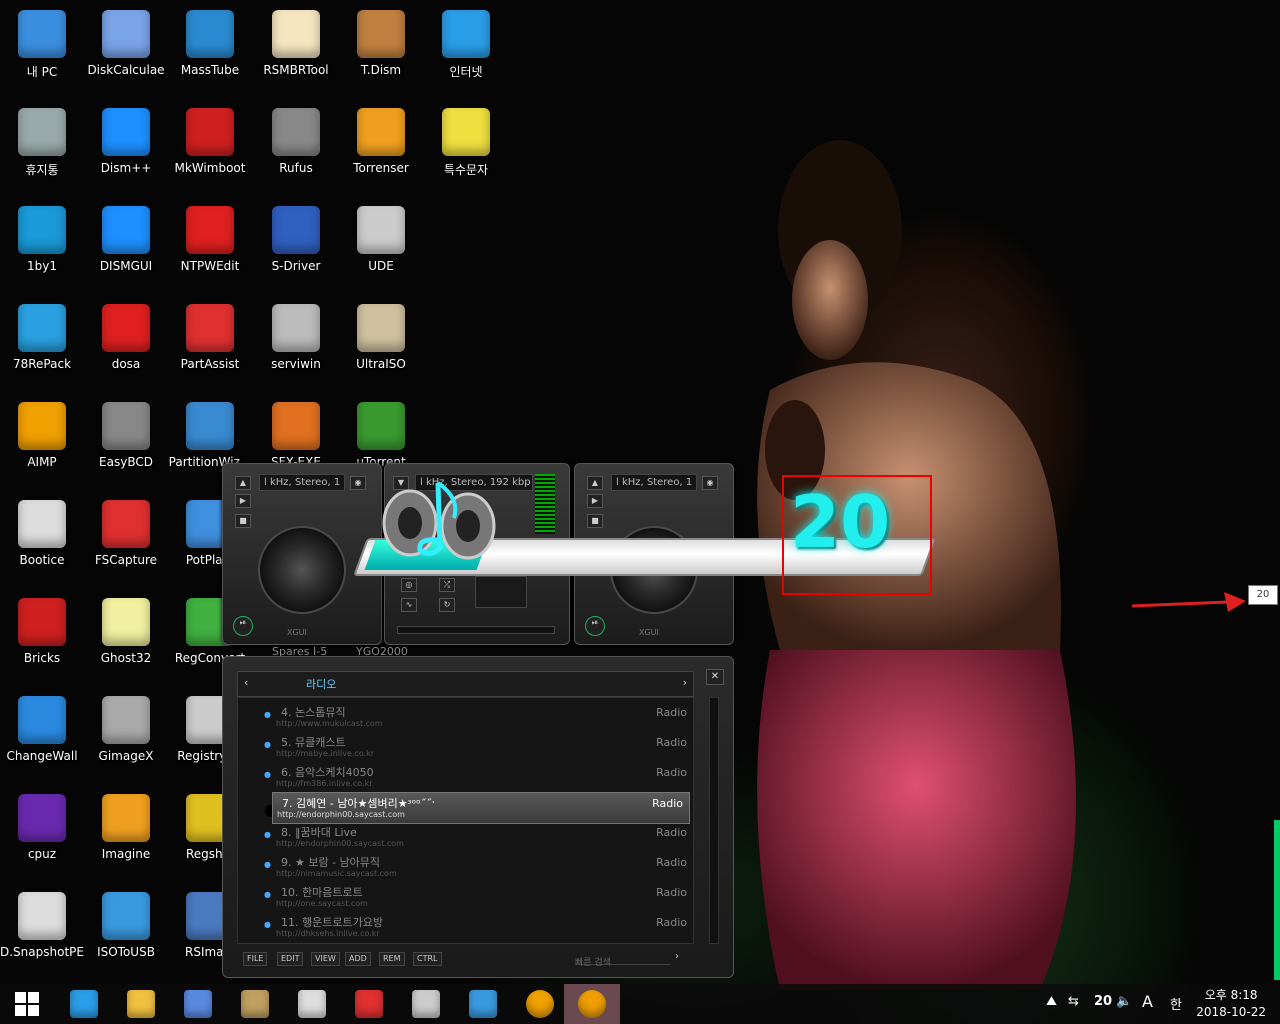  What do you see at coordinates (210, 48) in the screenshot?
I see `desktop-icon-globe-download: MassTube` at bounding box center [210, 48].